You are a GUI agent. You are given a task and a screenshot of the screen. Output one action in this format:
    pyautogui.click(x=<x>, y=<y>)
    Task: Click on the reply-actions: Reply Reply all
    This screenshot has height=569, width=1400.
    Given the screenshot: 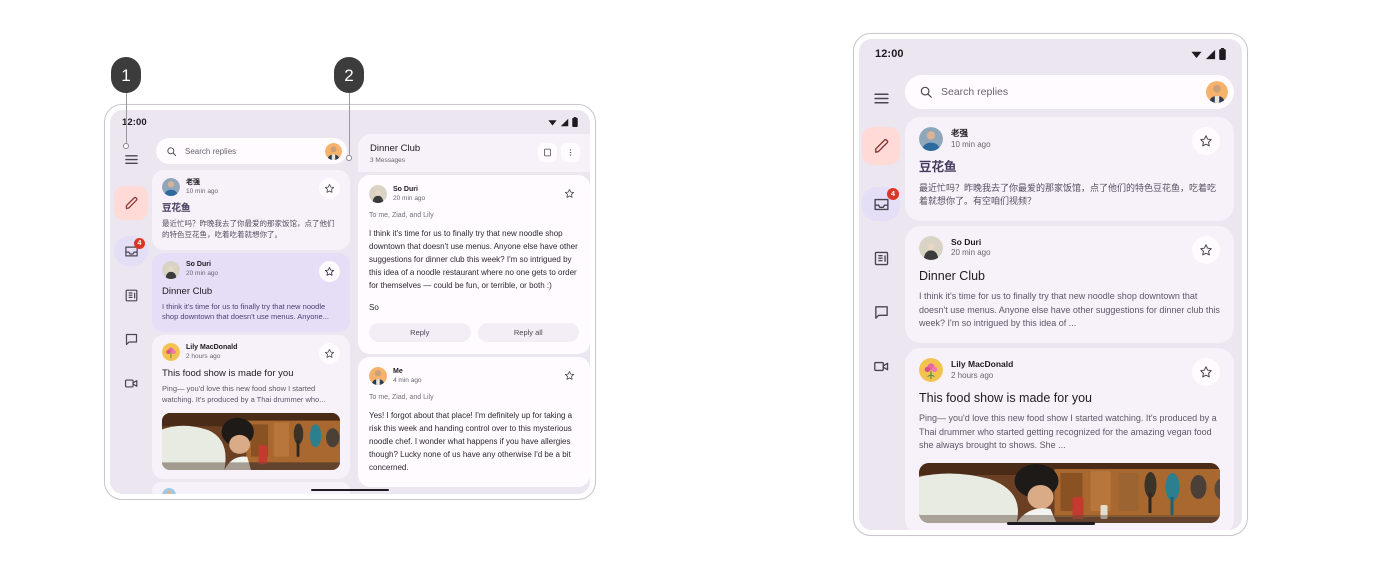 What is the action you would take?
    pyautogui.click(x=474, y=333)
    